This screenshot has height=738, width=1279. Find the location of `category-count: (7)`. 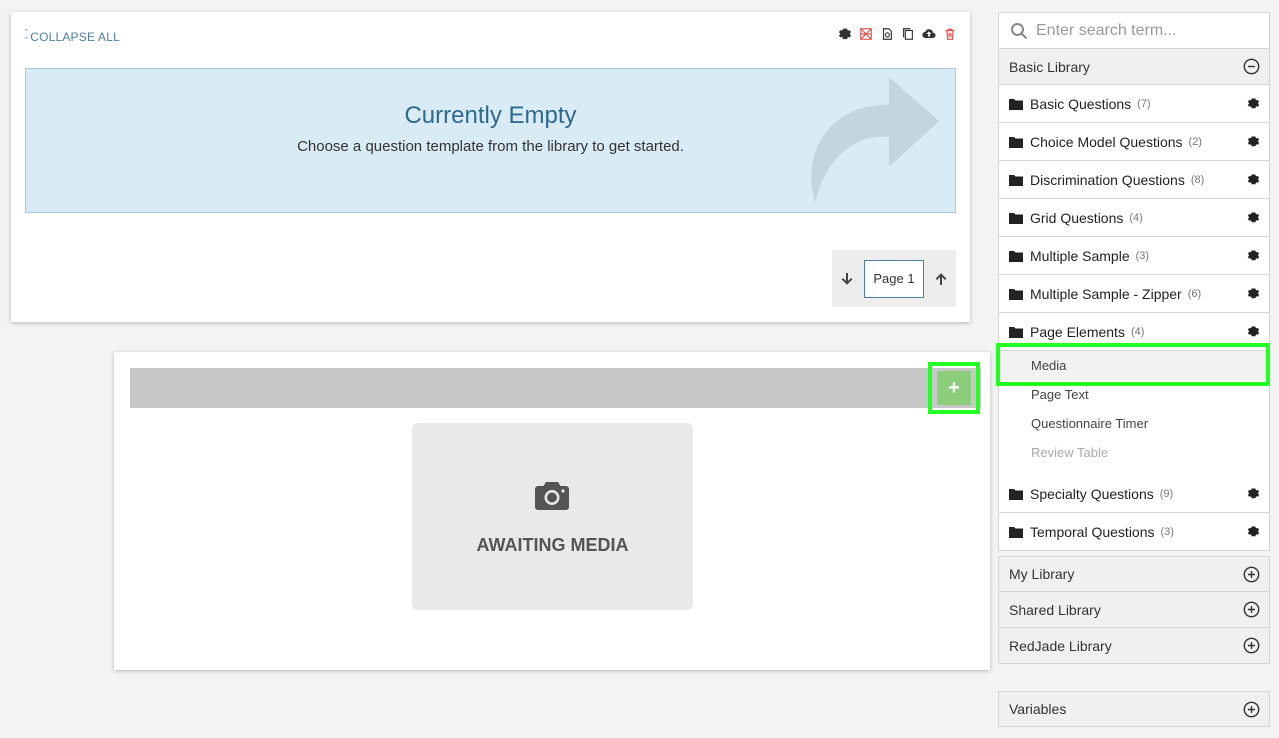

category-count: (7) is located at coordinates (1144, 103).